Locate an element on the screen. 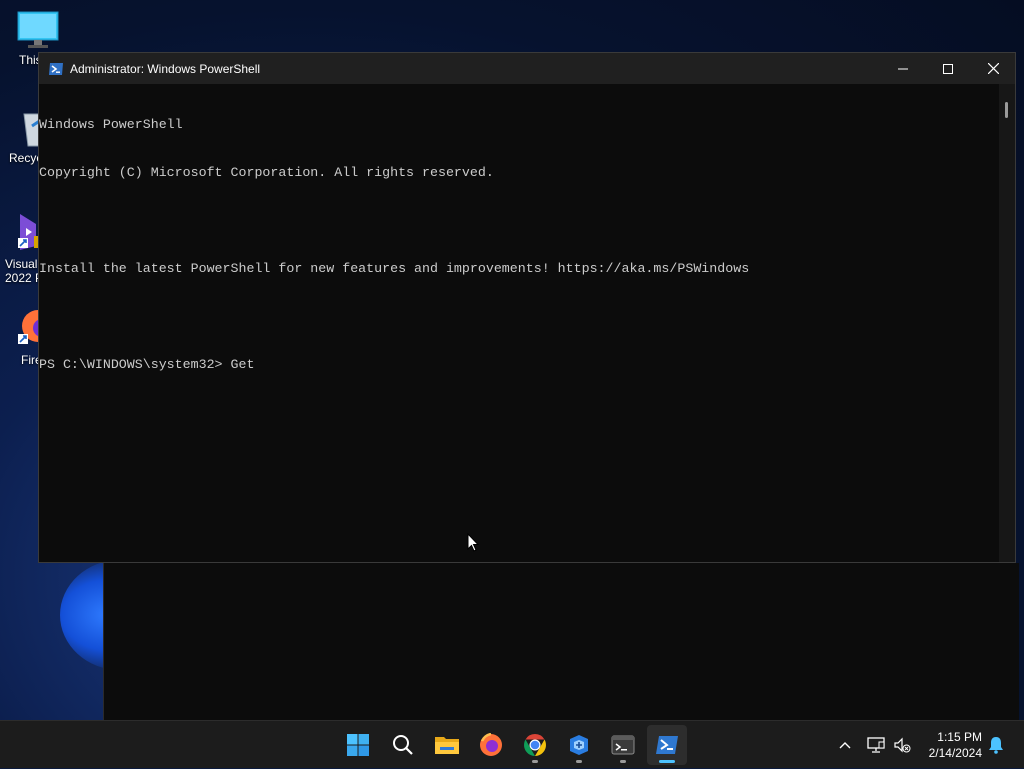  taskbar-terminal is located at coordinates (623, 745).